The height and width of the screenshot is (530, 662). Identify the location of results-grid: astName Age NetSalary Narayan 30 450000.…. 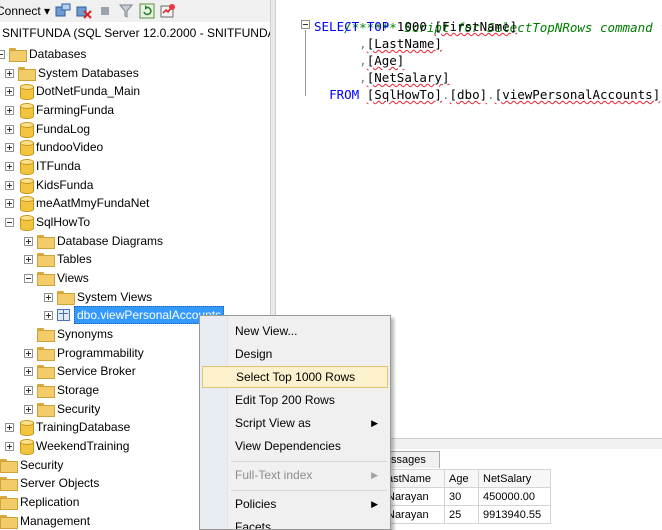
(466, 496).